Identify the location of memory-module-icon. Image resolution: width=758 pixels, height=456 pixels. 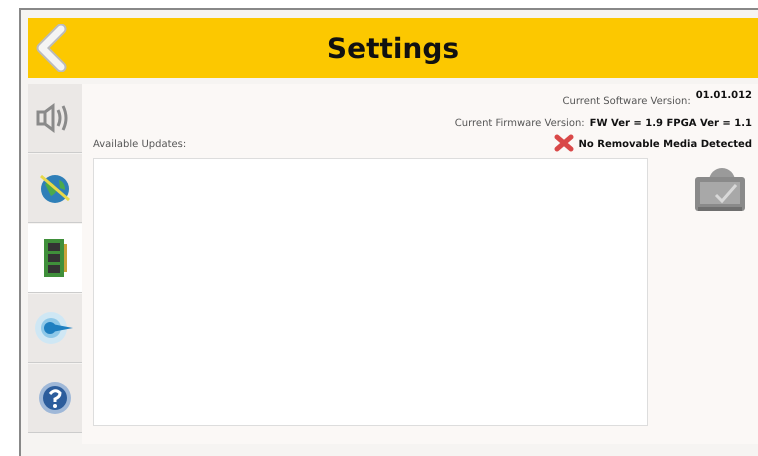
(55, 258).